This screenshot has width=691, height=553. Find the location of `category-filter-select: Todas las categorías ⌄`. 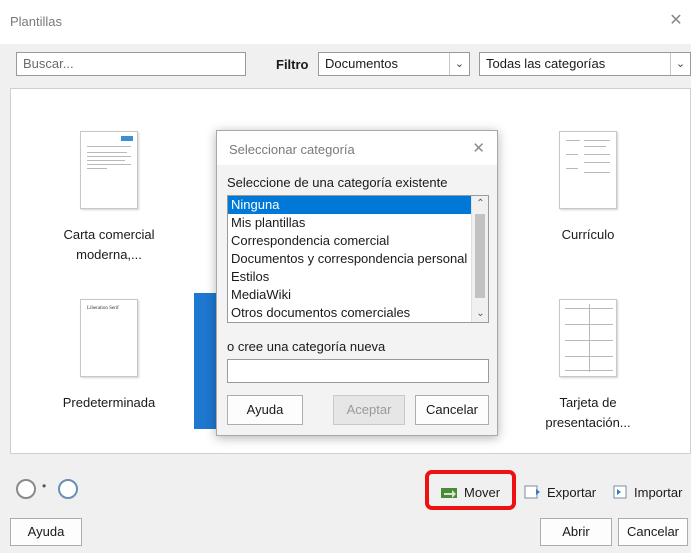

category-filter-select: Todas las categorías ⌄ is located at coordinates (585, 64).